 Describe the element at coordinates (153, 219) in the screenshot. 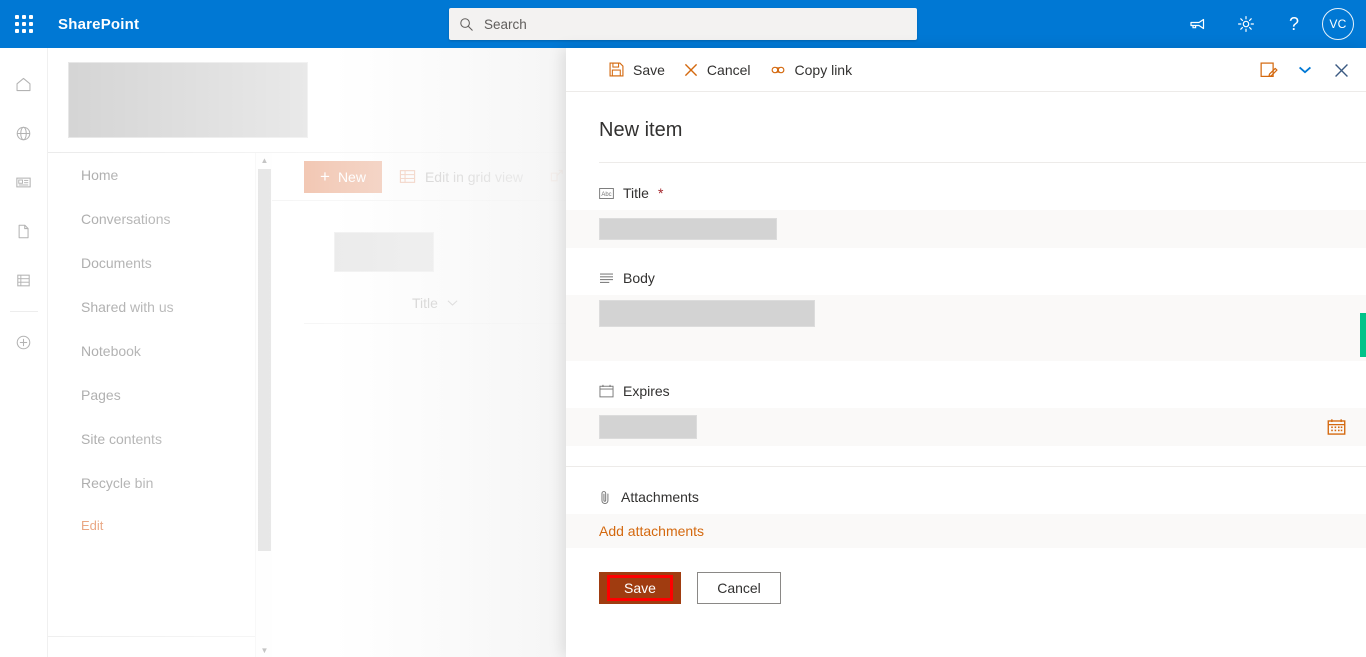

I see `sidebar-item-conversations: Conversations` at that location.